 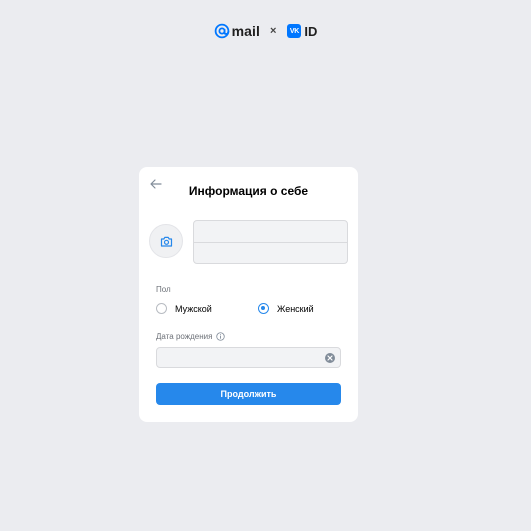 I want to click on avatar-upload-button, so click(x=166, y=241).